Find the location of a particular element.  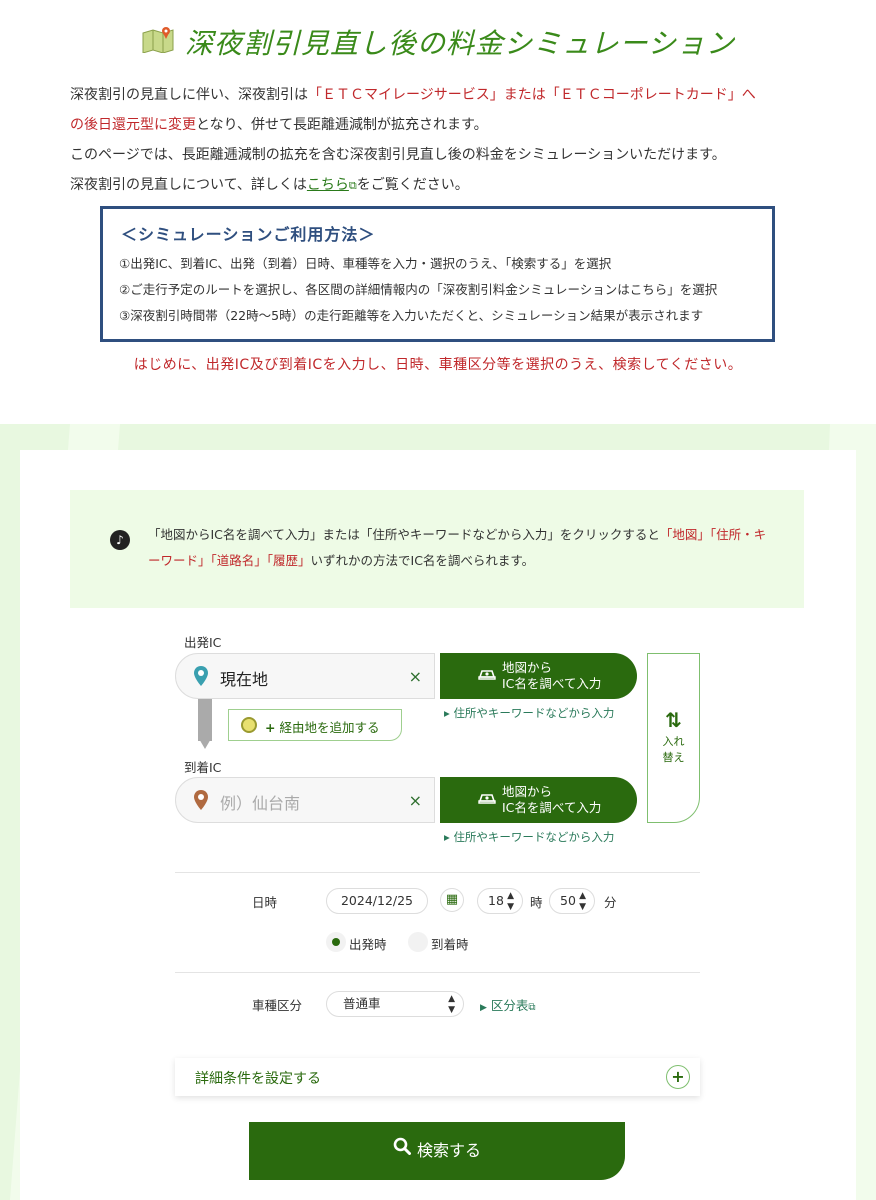

hour-select: 18 ▲ ▼ is located at coordinates (500, 901).